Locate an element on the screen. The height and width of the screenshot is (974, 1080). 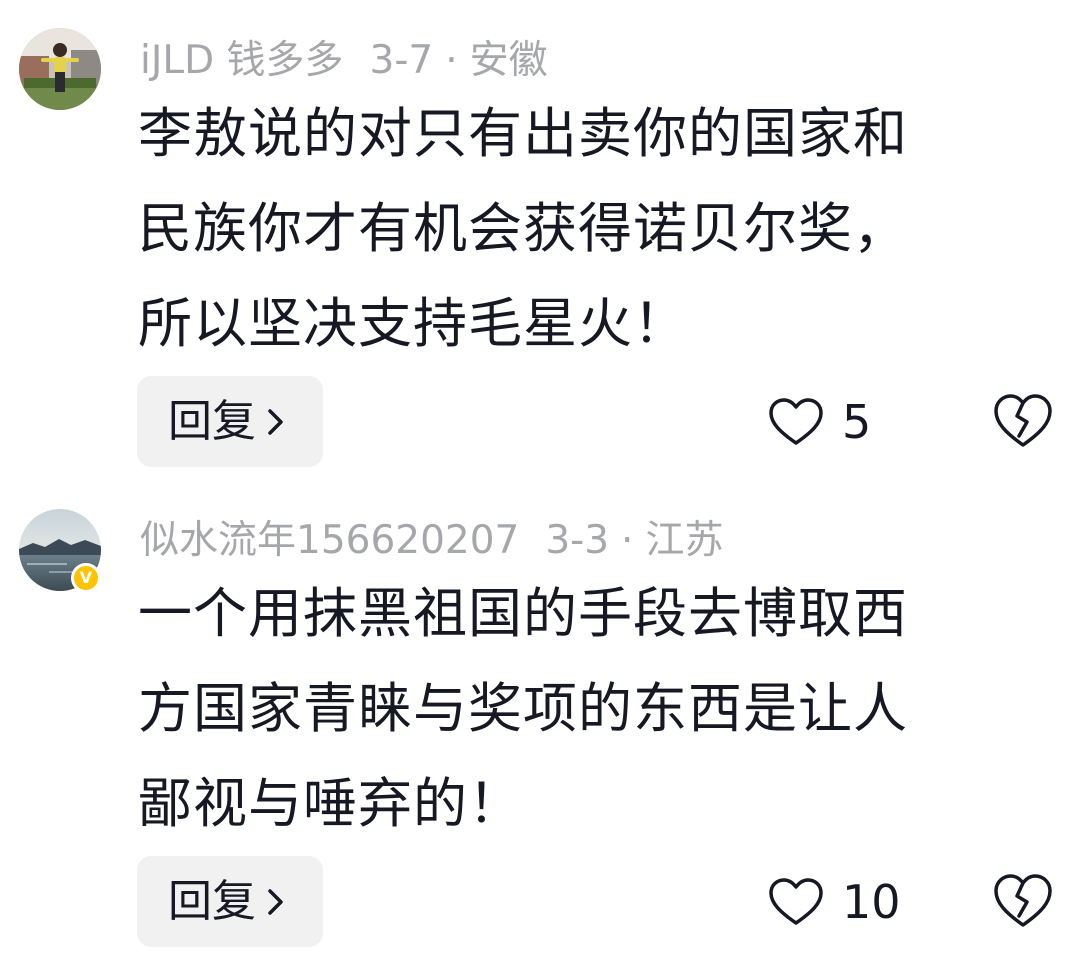
comment-date: 3-3 is located at coordinates (577, 540).